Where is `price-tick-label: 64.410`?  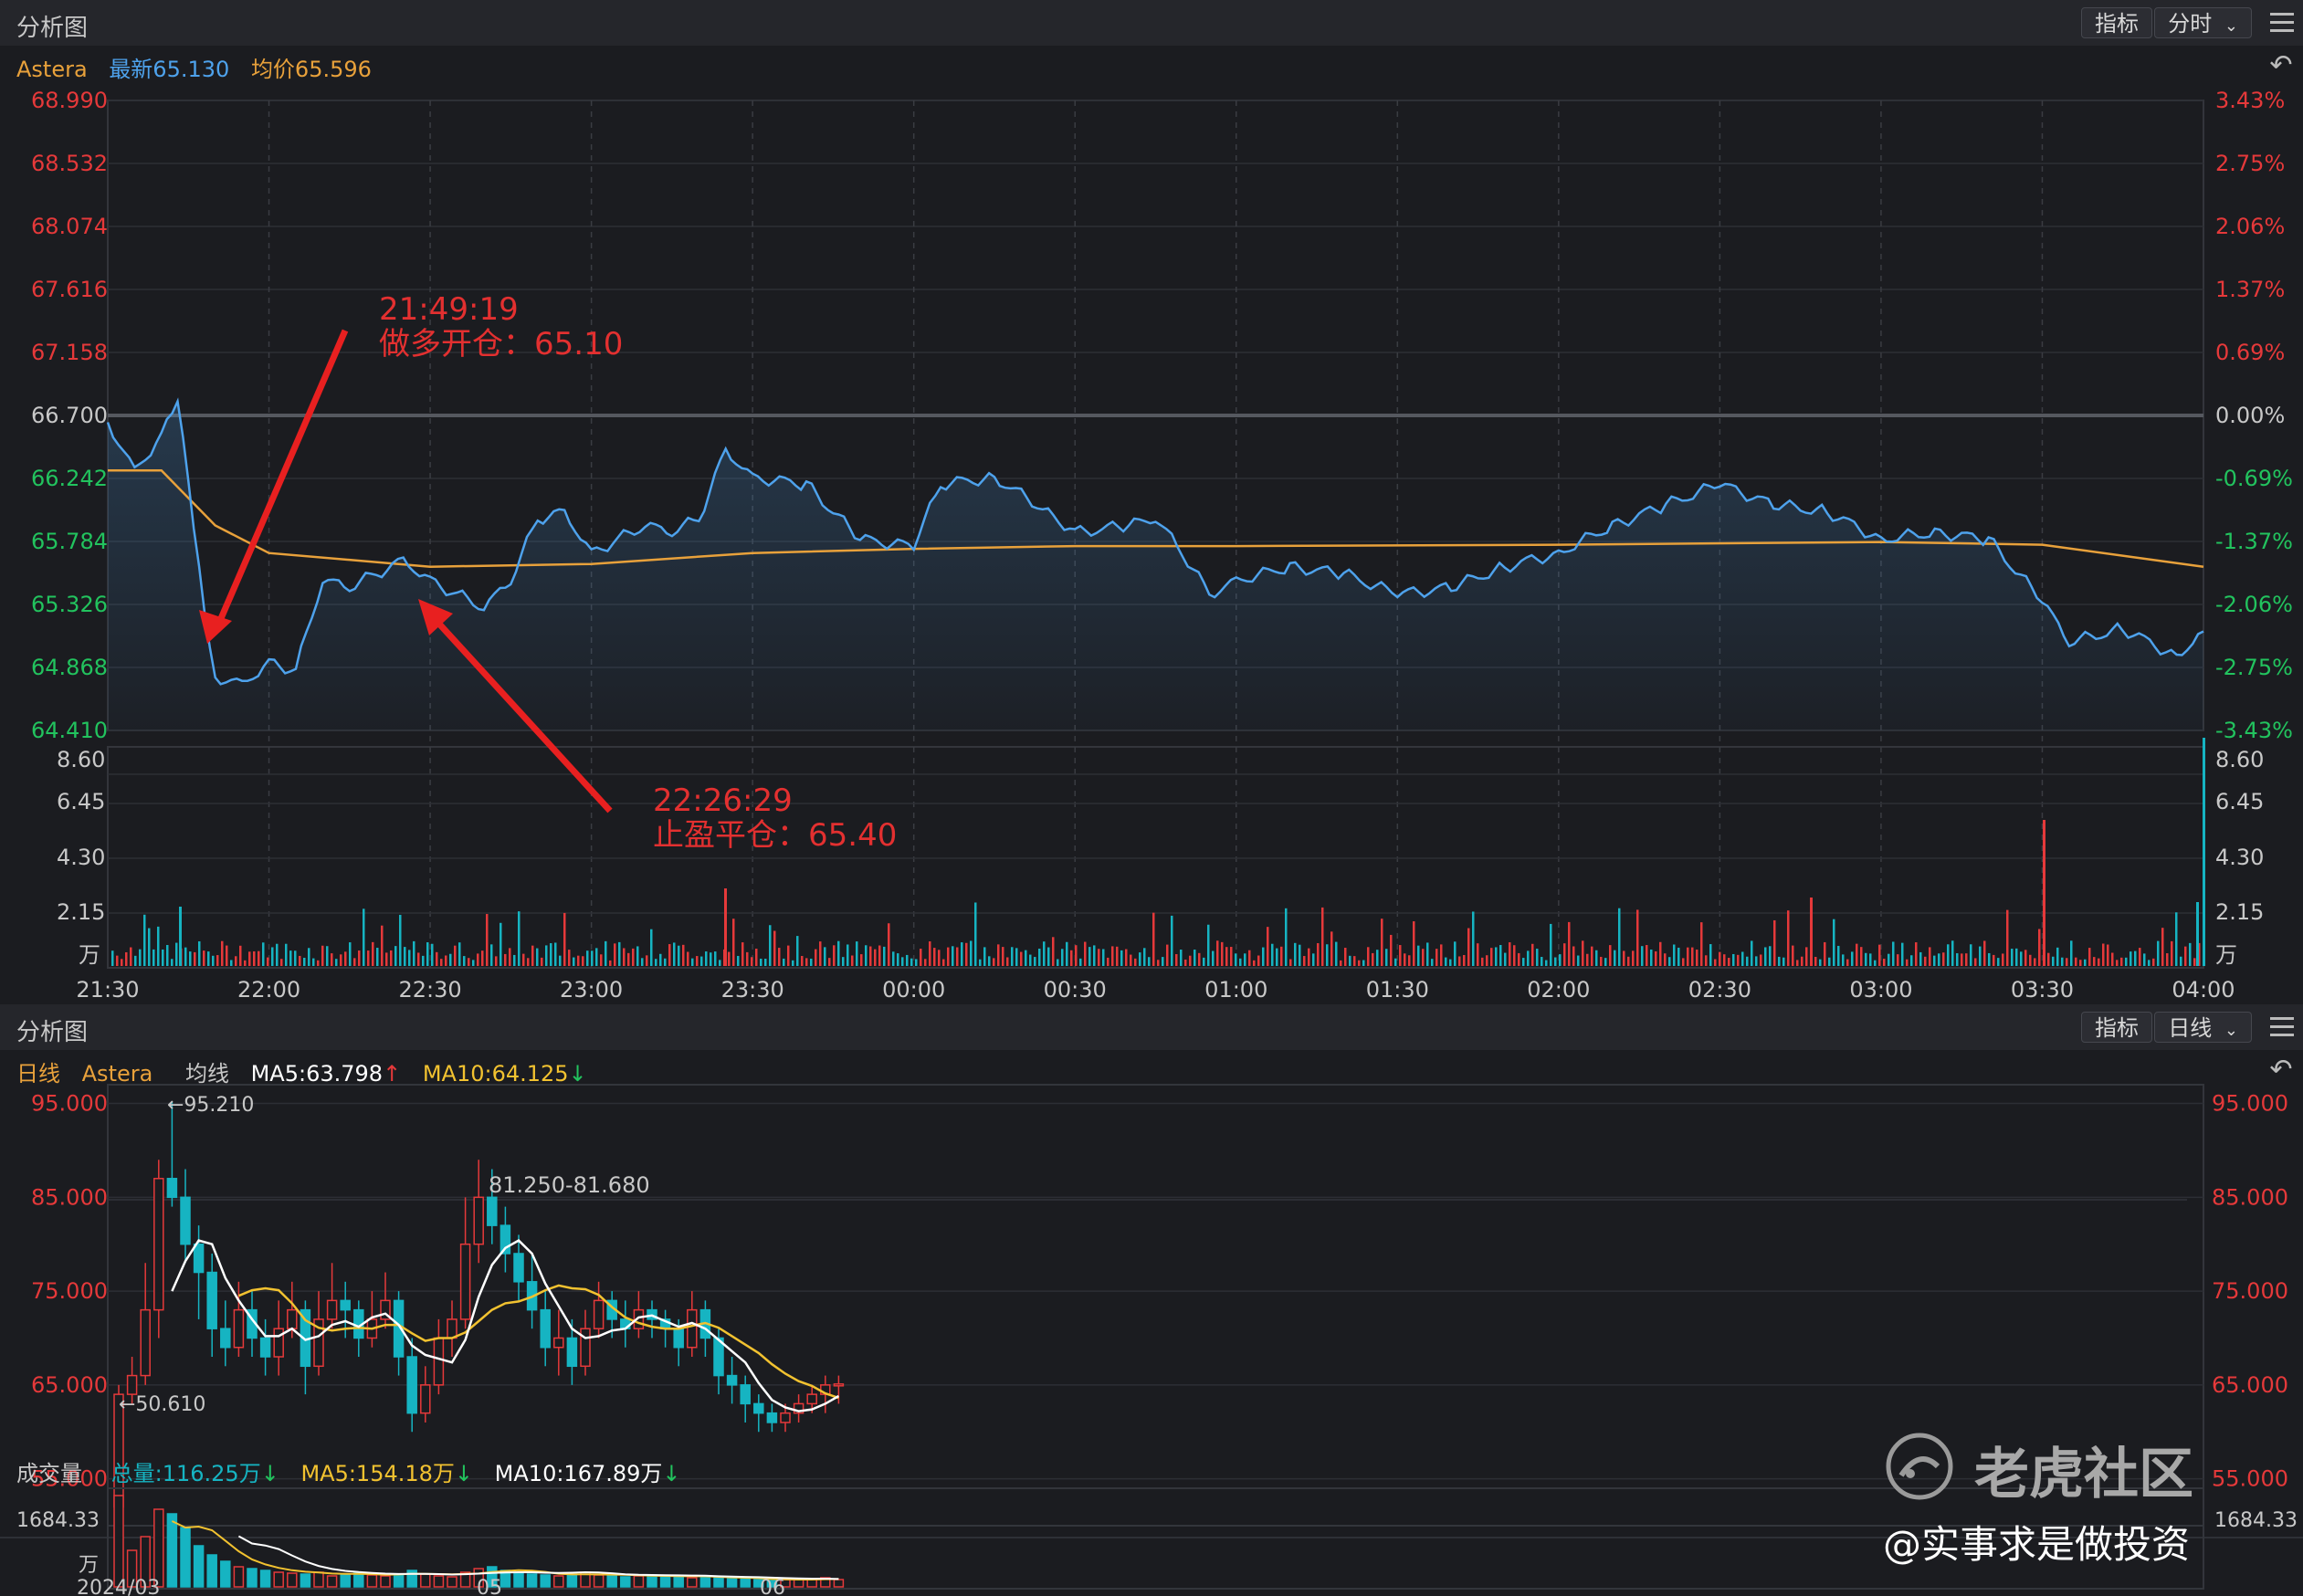 price-tick-label: 64.410 is located at coordinates (69, 730).